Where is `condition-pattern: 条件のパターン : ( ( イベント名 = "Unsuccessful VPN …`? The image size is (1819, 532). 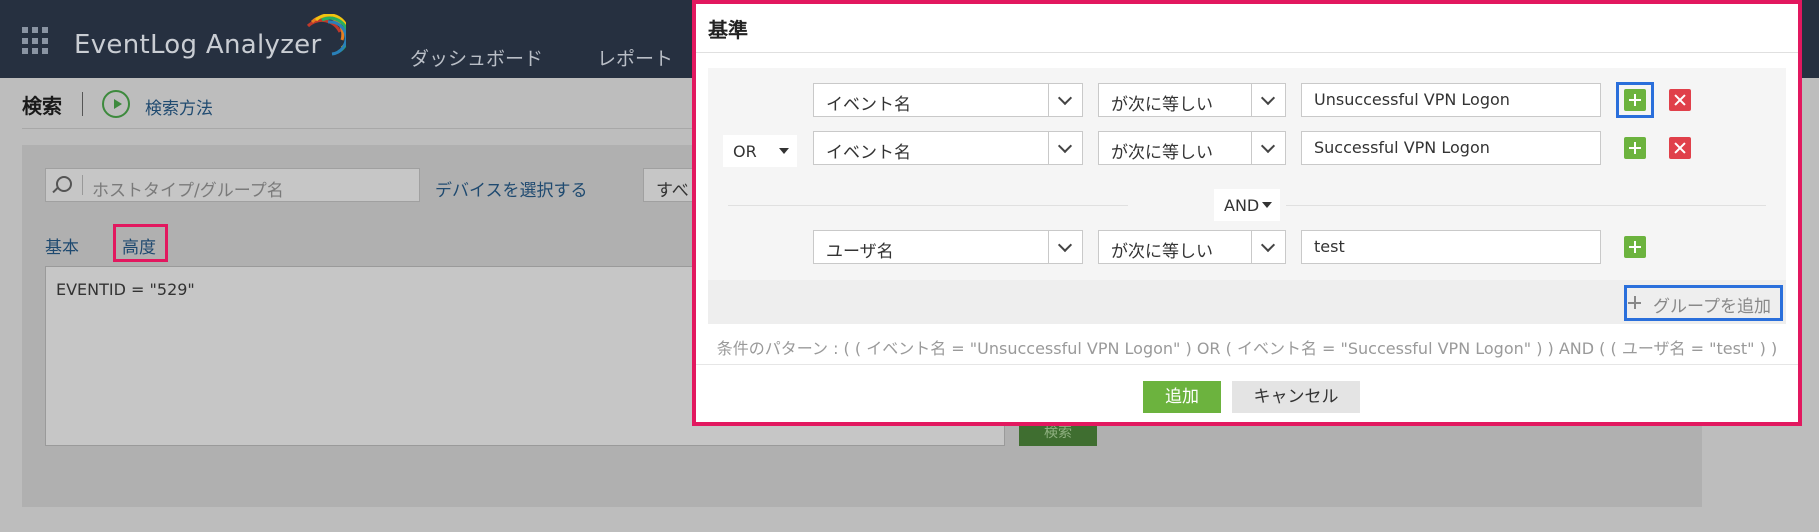
condition-pattern: 条件のパターン : ( ( イベント名 = "Unsuccessful VPN … is located at coordinates (1247, 348).